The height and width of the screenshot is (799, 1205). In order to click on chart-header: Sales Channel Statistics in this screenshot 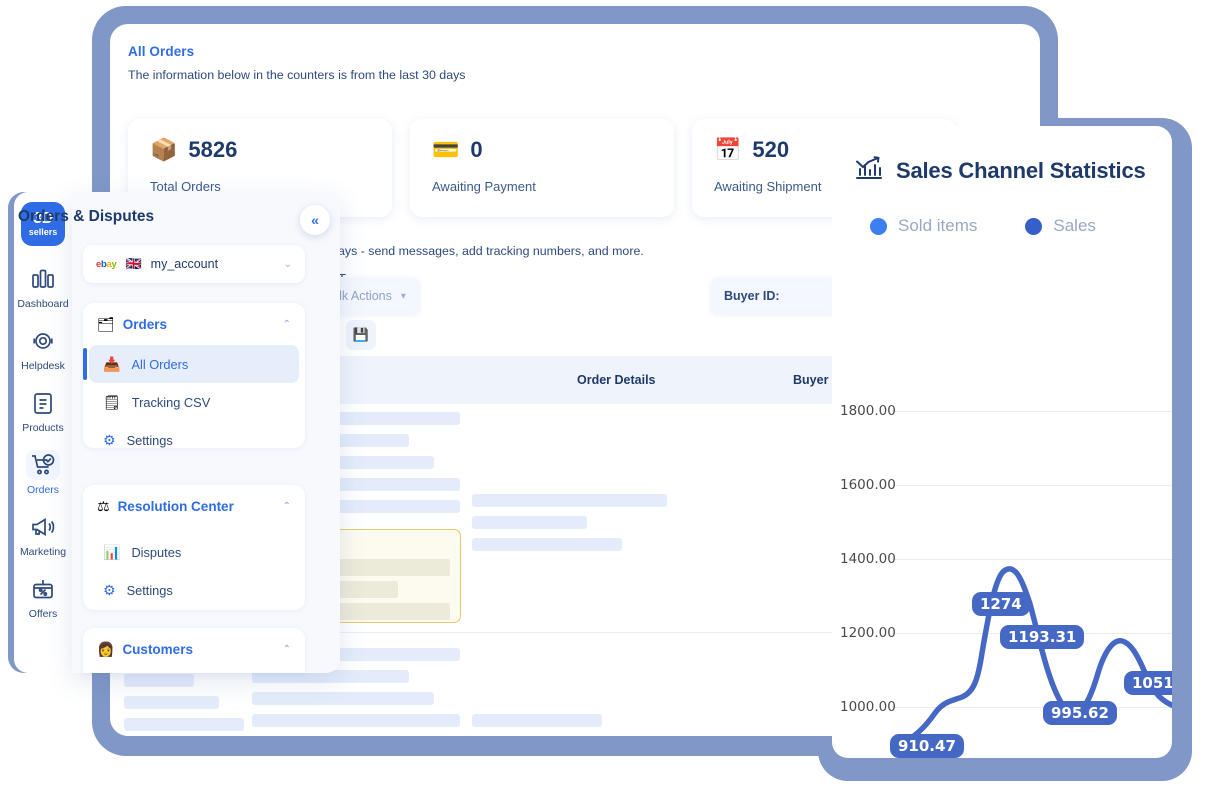, I will do `click(1000, 170)`.